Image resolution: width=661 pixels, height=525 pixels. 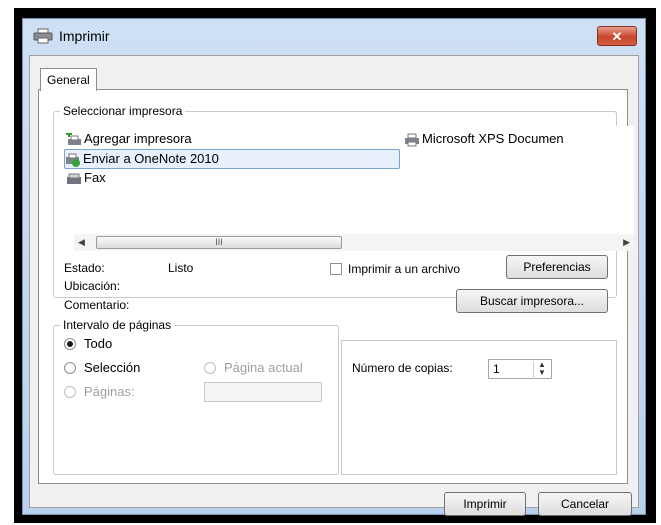 I want to click on copies-group: Número de copias: 1 ▲ ▼, so click(x=479, y=407).